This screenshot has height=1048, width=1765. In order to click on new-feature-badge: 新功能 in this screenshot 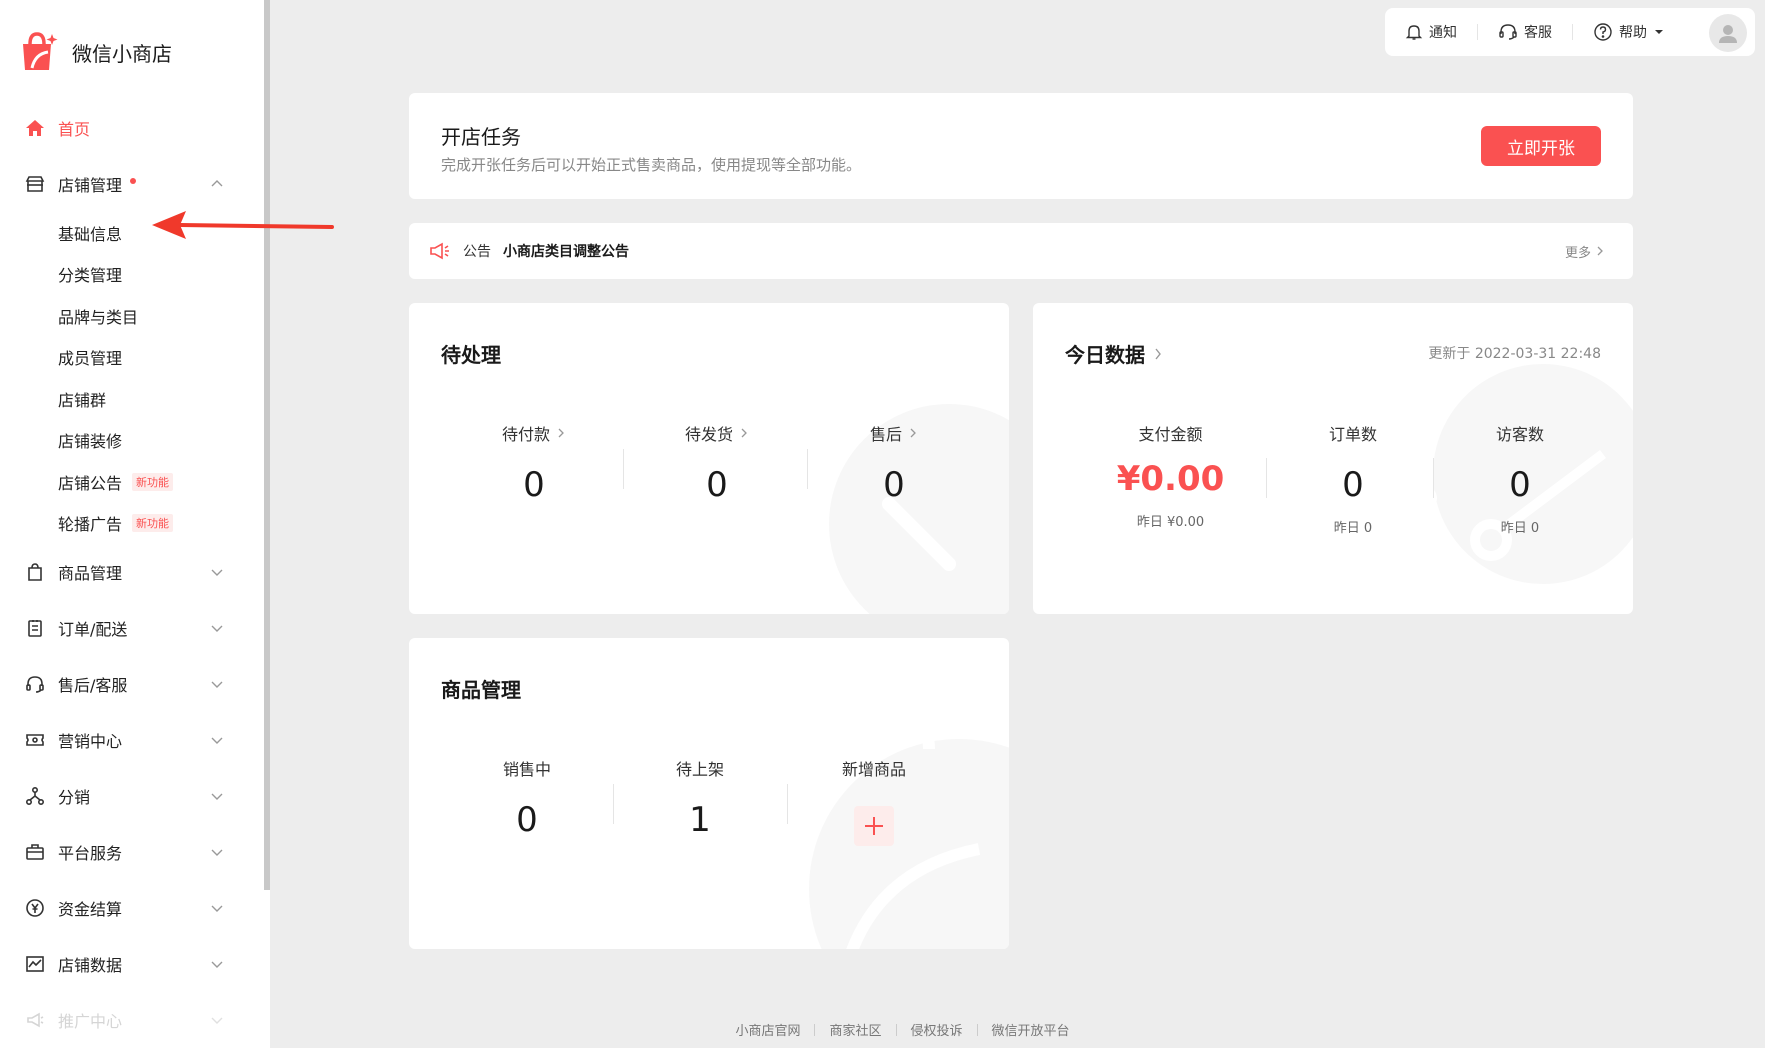, I will do `click(153, 523)`.